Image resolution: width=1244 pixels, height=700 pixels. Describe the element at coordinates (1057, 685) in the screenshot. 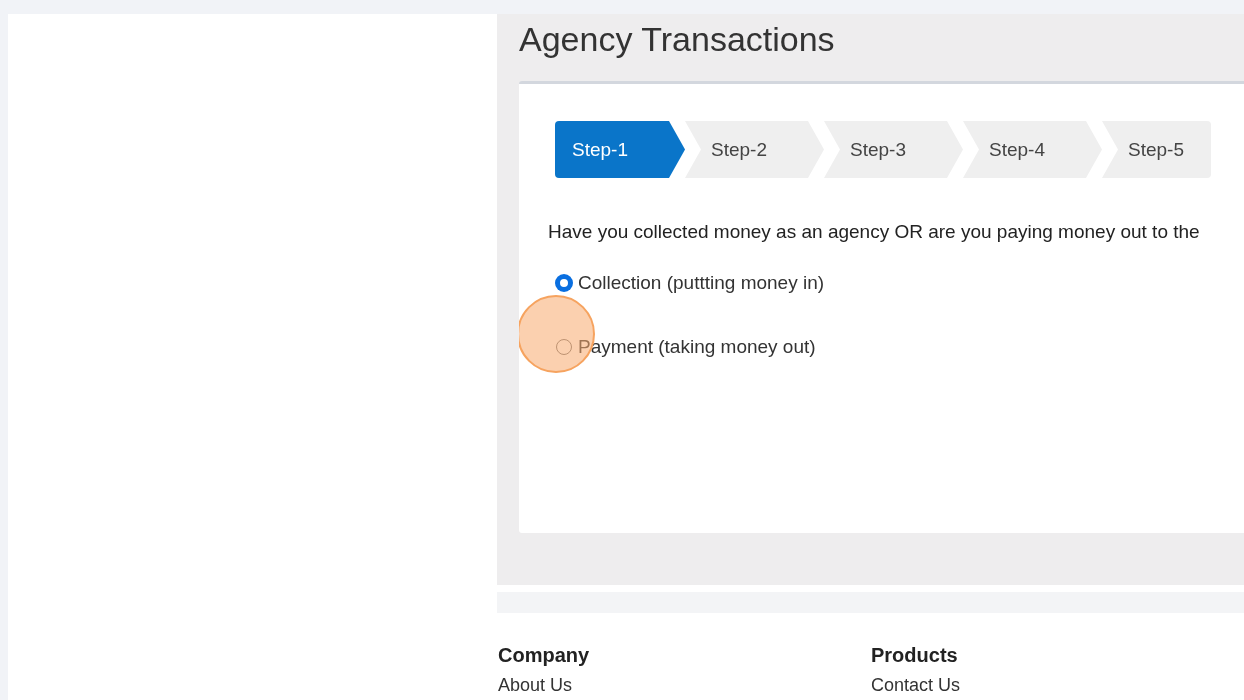

I see `footer-link: Contact Us` at that location.